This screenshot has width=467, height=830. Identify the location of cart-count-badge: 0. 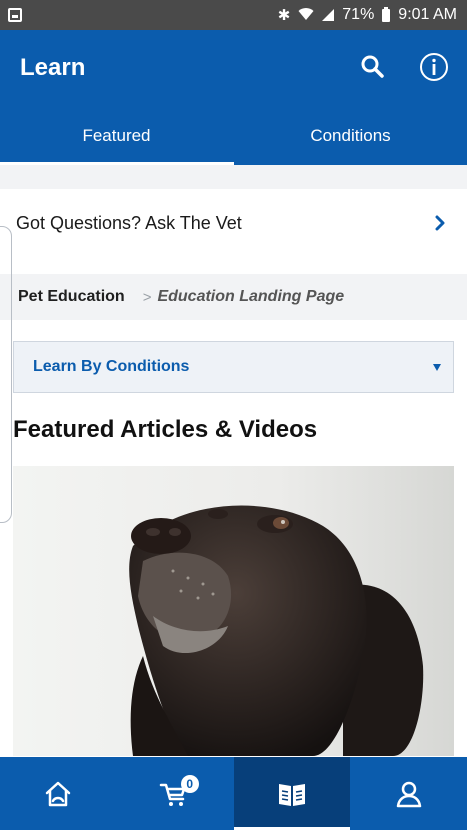
(189, 784).